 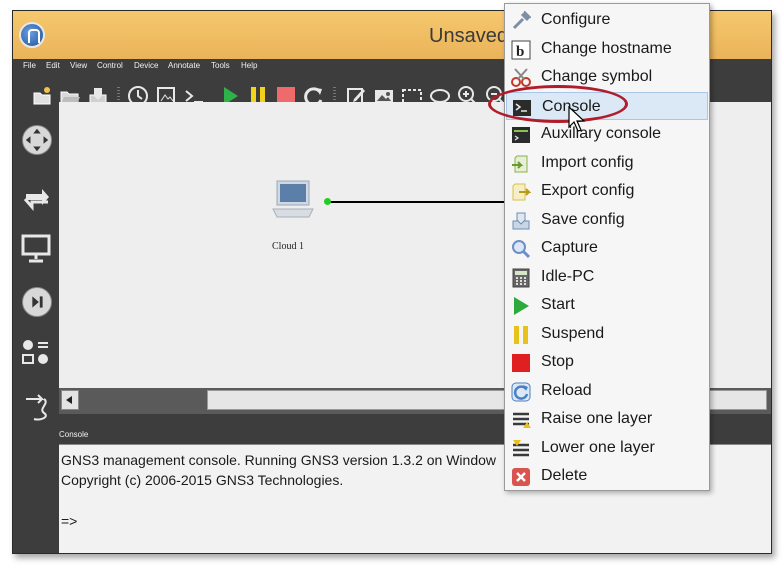 What do you see at coordinates (521, 220) in the screenshot?
I see `save-config-icon` at bounding box center [521, 220].